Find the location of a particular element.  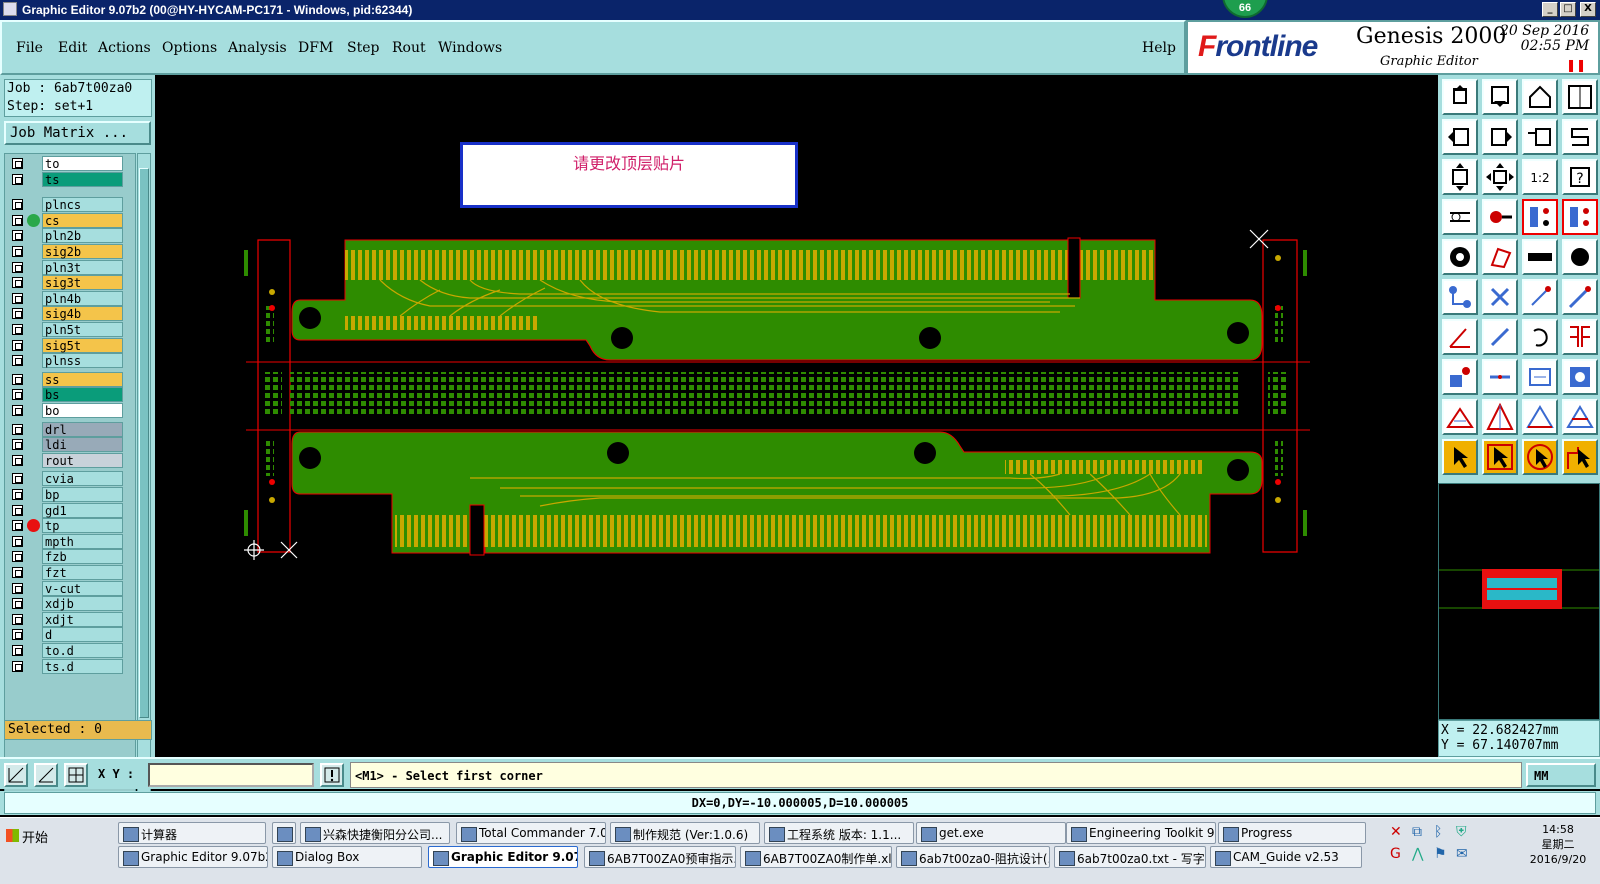

home-icon is located at coordinates (1540, 97).